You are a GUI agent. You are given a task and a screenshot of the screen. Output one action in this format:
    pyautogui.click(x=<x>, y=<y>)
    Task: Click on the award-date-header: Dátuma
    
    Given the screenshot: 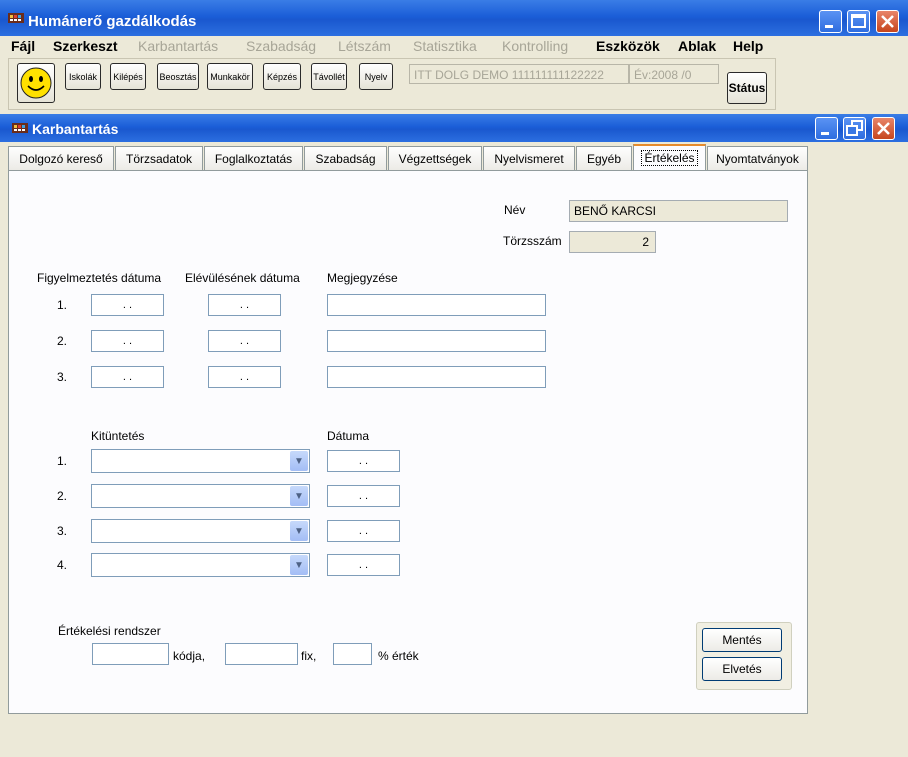 What is the action you would take?
    pyautogui.click(x=348, y=436)
    